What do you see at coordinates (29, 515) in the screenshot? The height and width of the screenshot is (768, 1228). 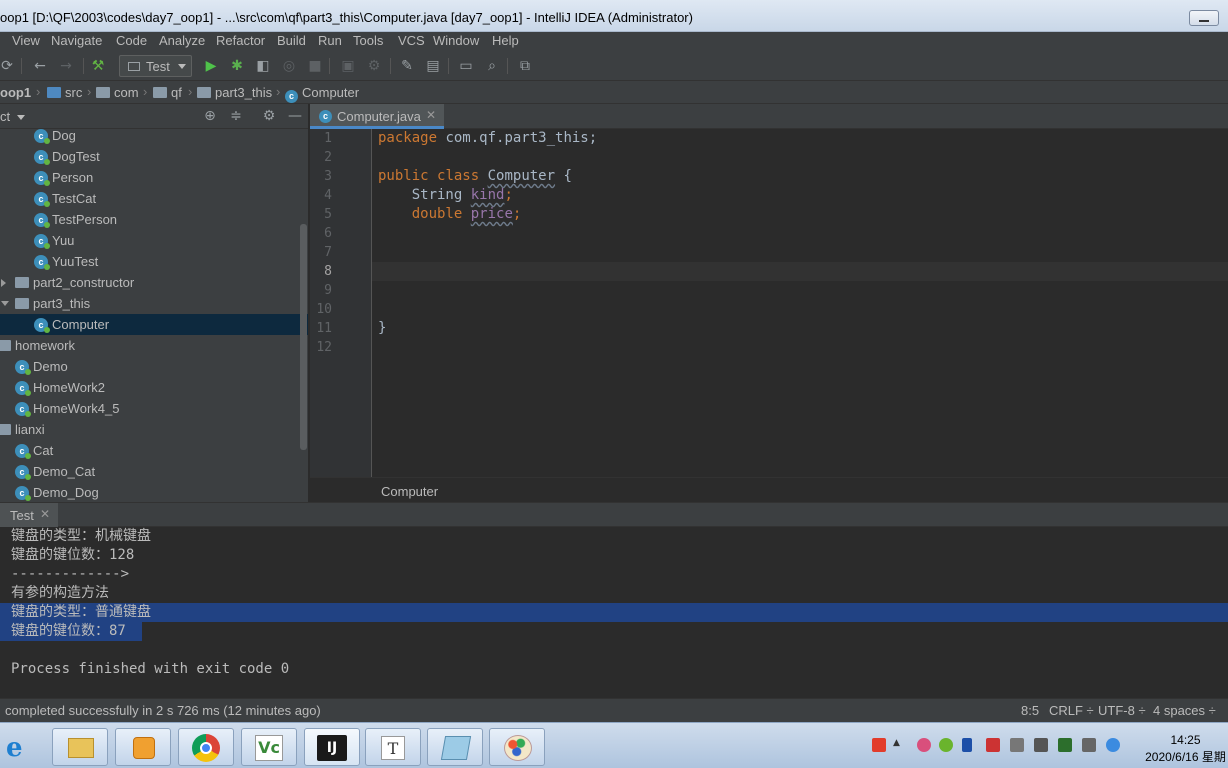 I see `tab-run-test: Test ✕` at bounding box center [29, 515].